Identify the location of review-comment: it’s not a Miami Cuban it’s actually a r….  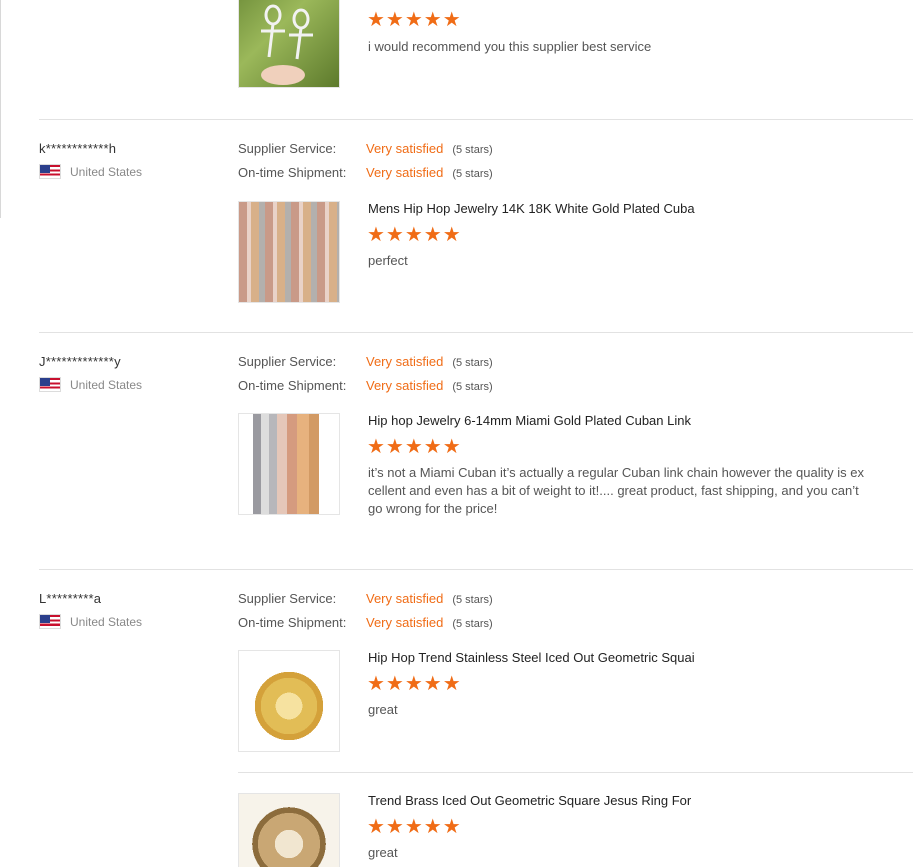
(616, 490).